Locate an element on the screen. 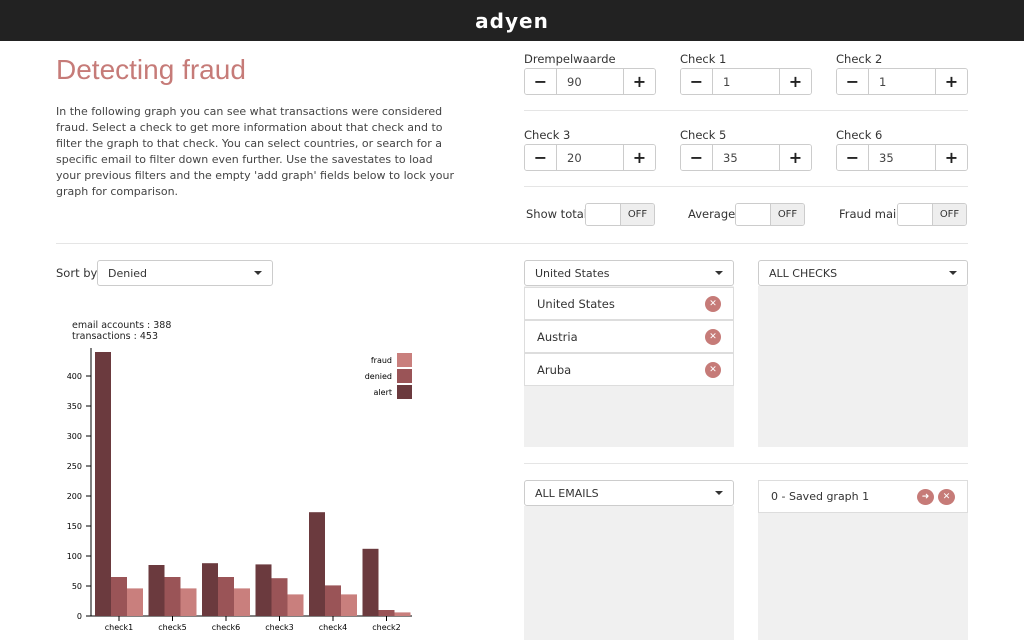 The image size is (1024, 640). y-tick-label: 150 is located at coordinates (74, 526).